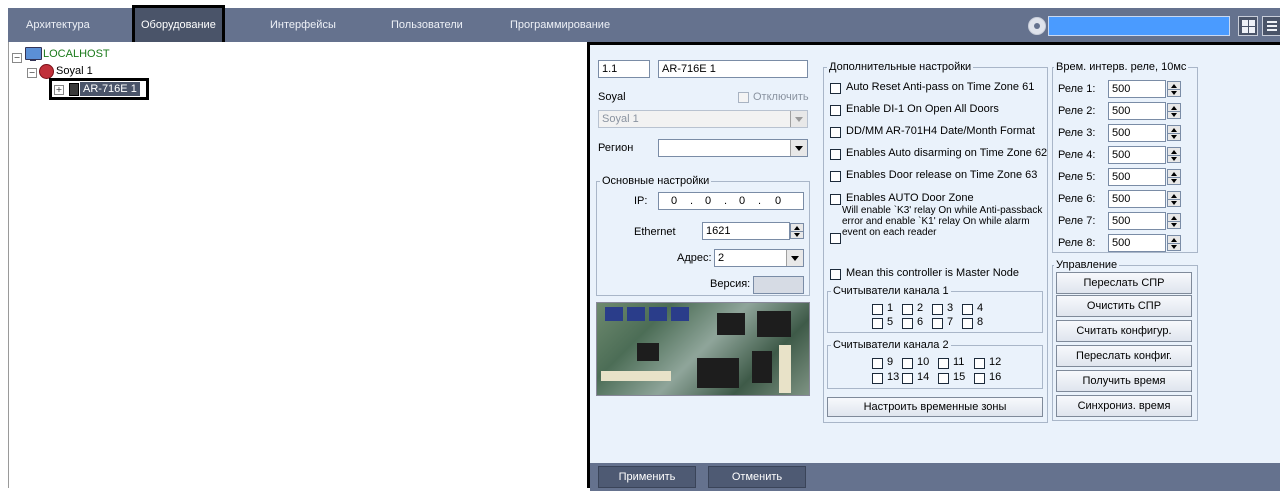 Image resolution: width=1280 pixels, height=491 pixels. Describe the element at coordinates (781, 97) in the screenshot. I see `disable-label: Отключить` at that location.